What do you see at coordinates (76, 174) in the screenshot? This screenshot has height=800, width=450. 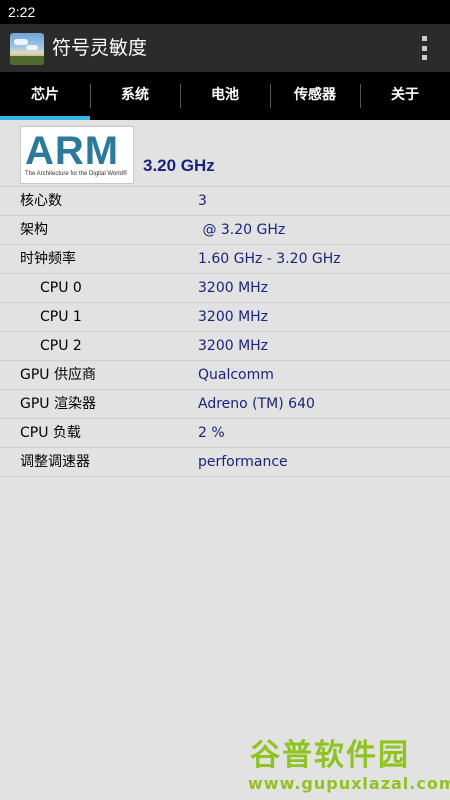 I see `arm-logo-tagline: The Architecture for the Digital World®` at bounding box center [76, 174].